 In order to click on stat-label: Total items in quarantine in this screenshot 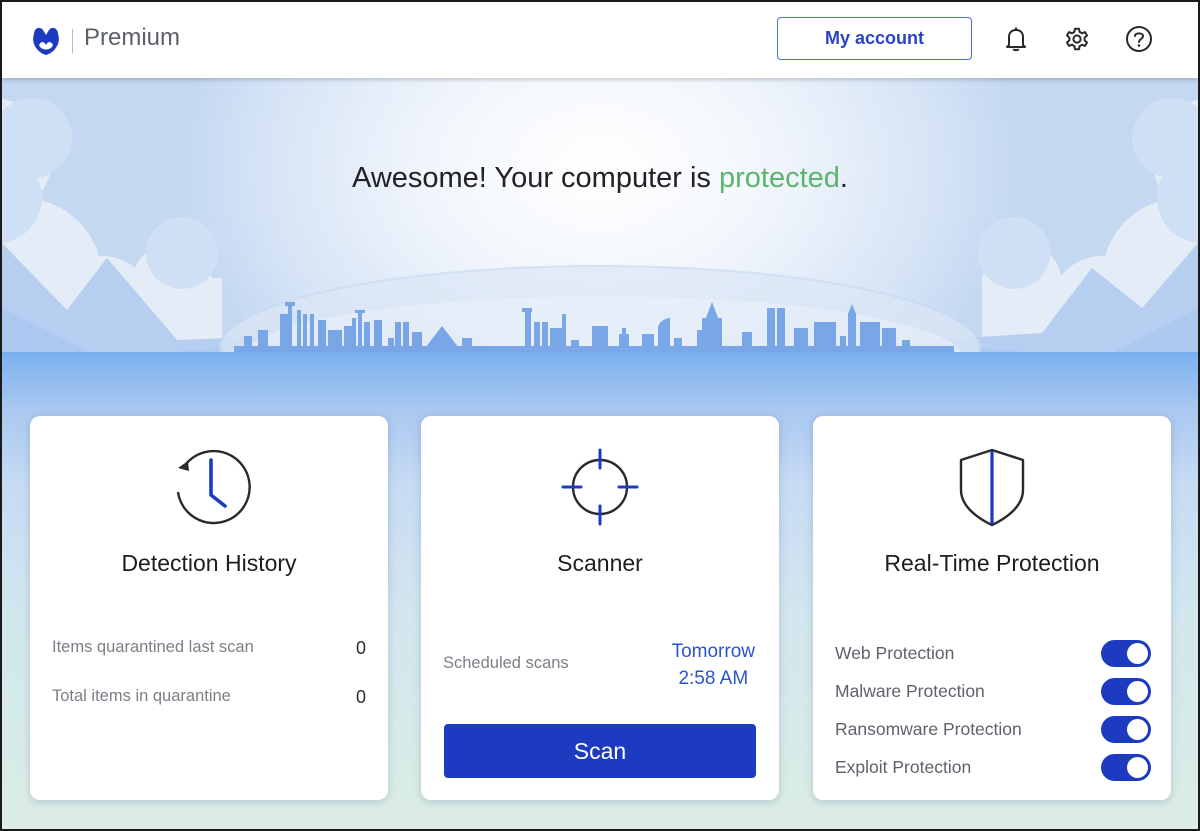, I will do `click(141, 696)`.